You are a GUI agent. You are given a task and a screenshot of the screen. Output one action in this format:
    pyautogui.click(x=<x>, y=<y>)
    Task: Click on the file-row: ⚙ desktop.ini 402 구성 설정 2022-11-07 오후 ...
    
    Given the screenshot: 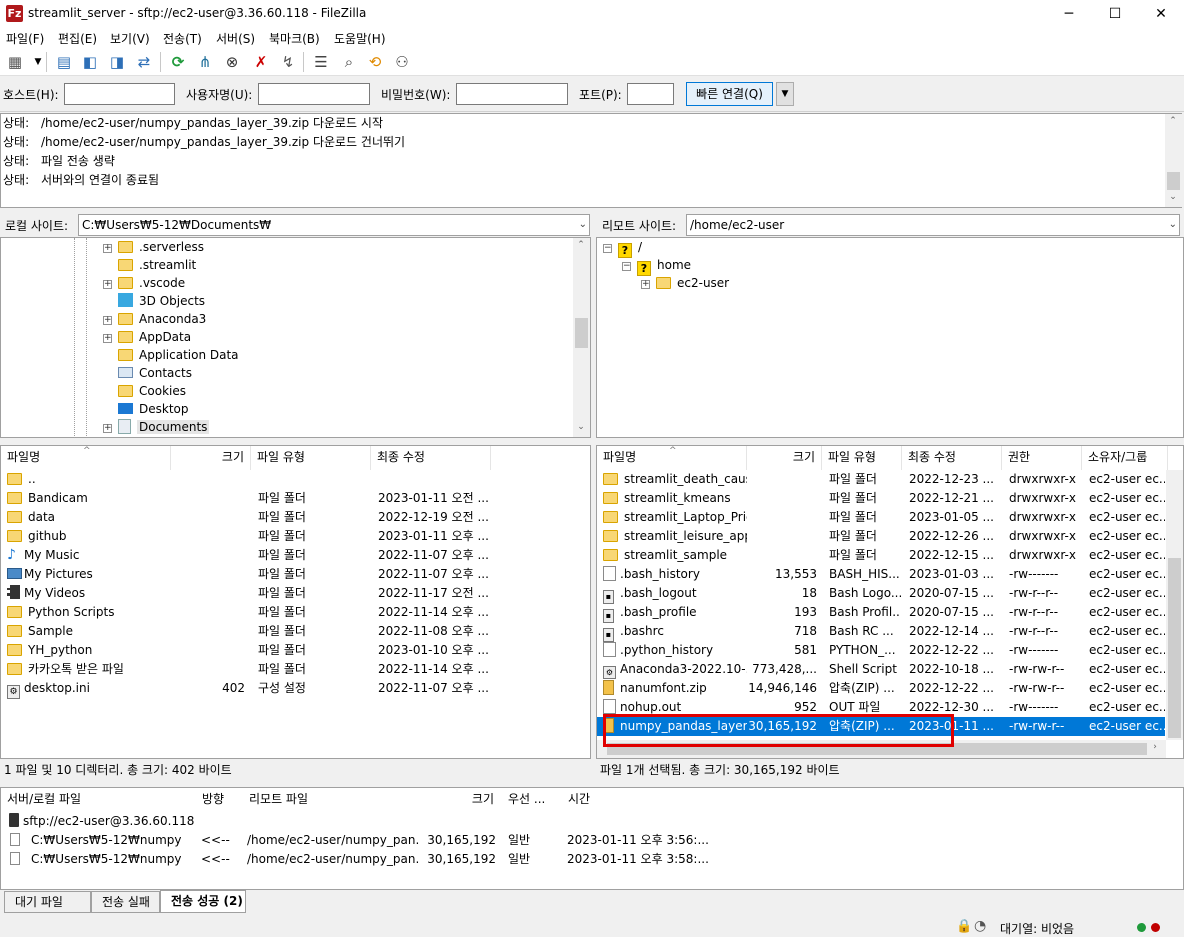 What is the action you would take?
    pyautogui.click(x=286, y=689)
    